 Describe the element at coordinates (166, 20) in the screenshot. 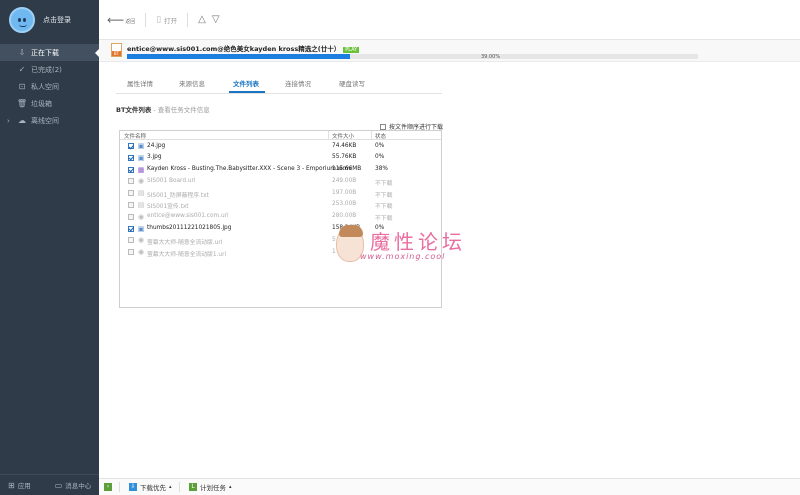

I see `open-button: ▯ 打开` at that location.